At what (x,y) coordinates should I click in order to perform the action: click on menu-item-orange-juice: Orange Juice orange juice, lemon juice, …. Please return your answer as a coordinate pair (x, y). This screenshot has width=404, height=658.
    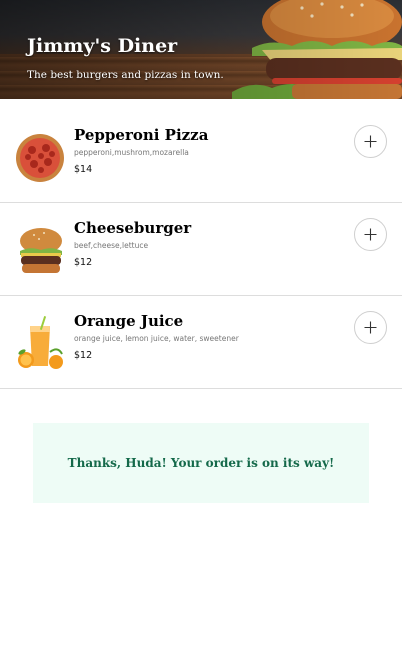
    Looking at the image, I should click on (201, 342).